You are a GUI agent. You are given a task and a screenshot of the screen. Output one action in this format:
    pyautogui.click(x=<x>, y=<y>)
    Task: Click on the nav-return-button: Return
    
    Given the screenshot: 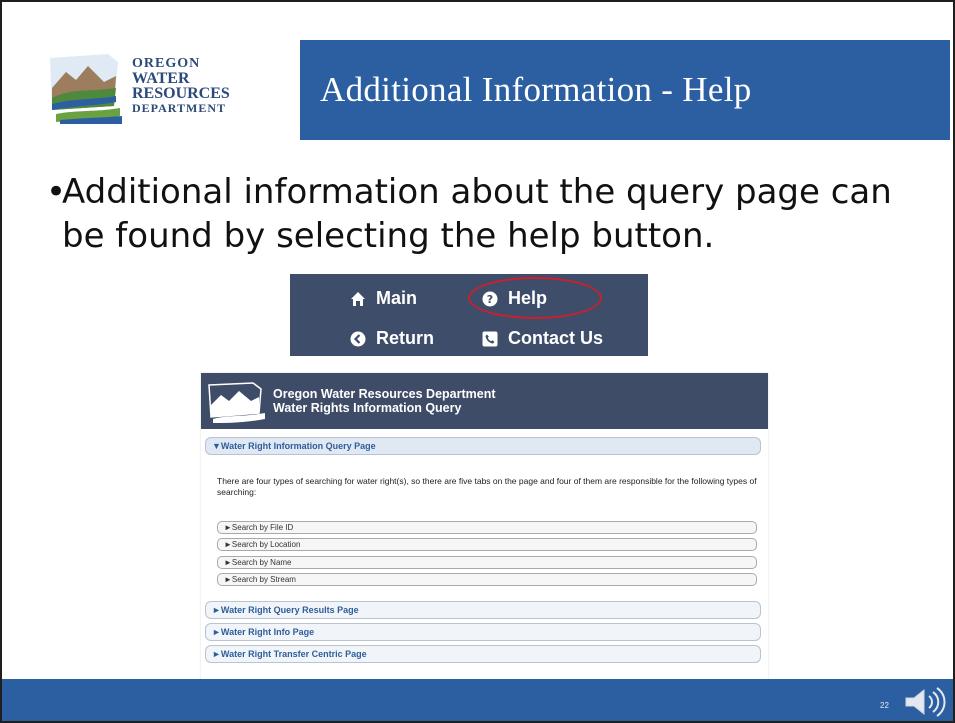 What is the action you would take?
    pyautogui.click(x=392, y=338)
    